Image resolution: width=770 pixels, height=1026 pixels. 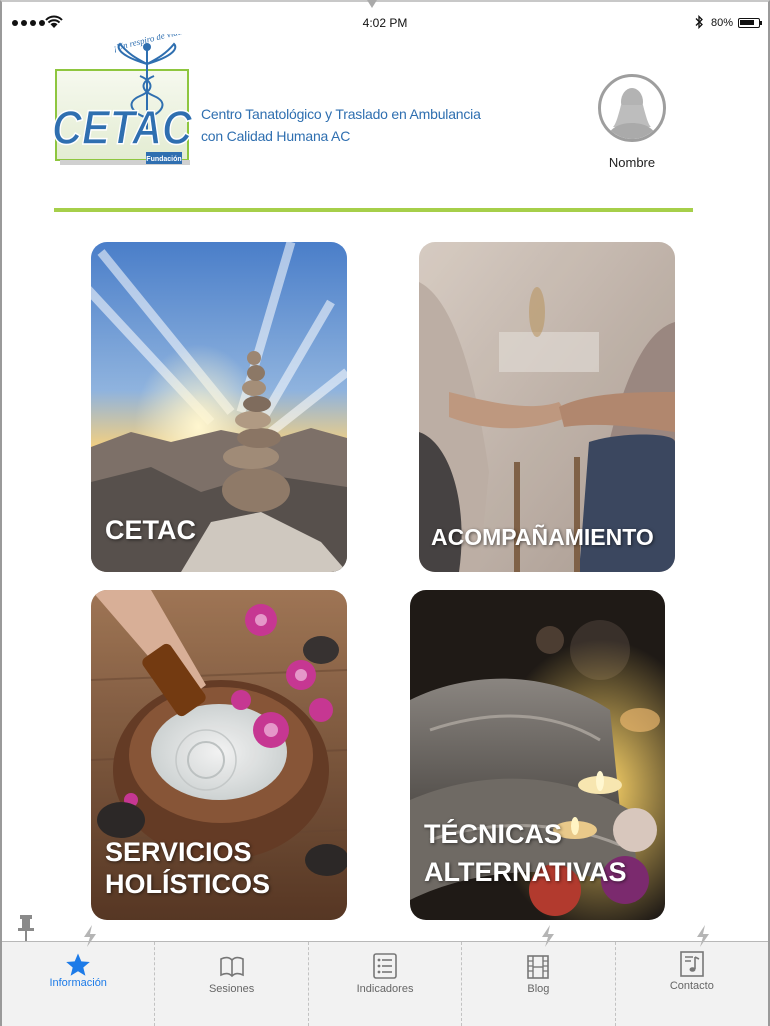 I want to click on tile-label-line1: TÉCNICAS, so click(x=493, y=834).